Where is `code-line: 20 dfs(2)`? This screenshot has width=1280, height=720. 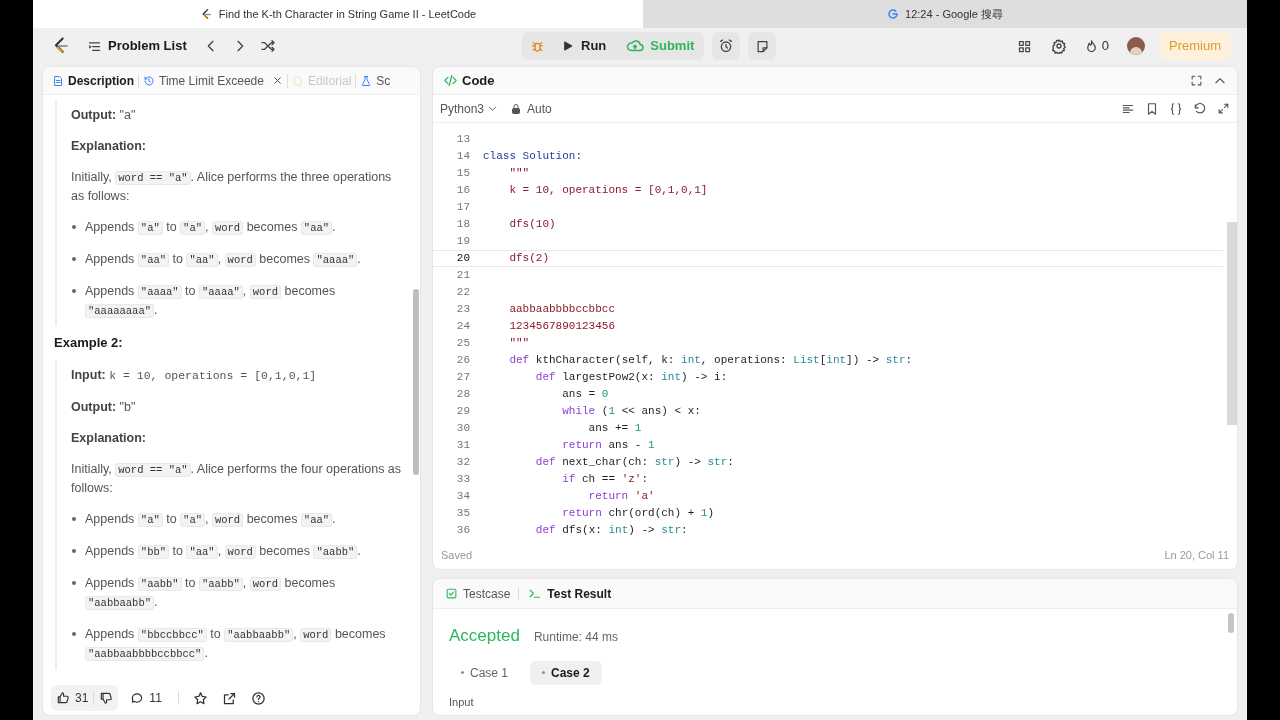
code-line: 20 dfs(2) is located at coordinates (828, 258).